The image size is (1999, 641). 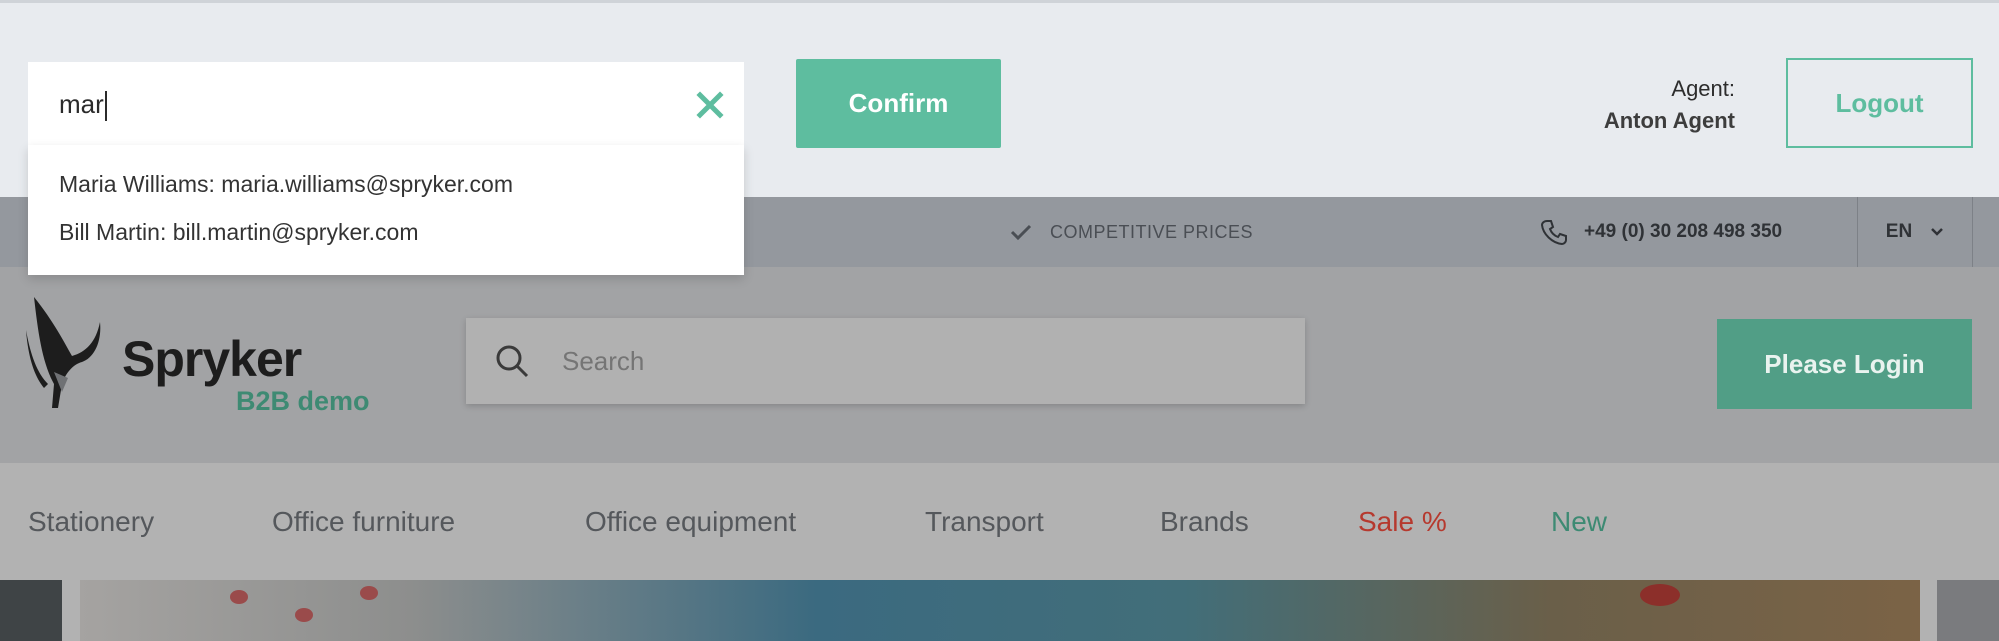 What do you see at coordinates (1553, 233) in the screenshot?
I see `phone-icon` at bounding box center [1553, 233].